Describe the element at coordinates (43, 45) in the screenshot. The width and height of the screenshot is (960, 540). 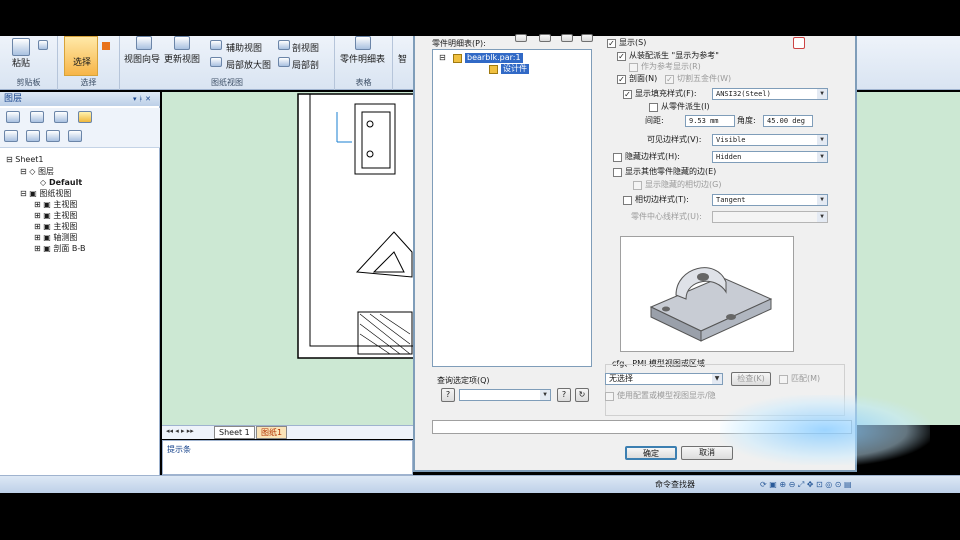
I see `copy-icon` at that location.